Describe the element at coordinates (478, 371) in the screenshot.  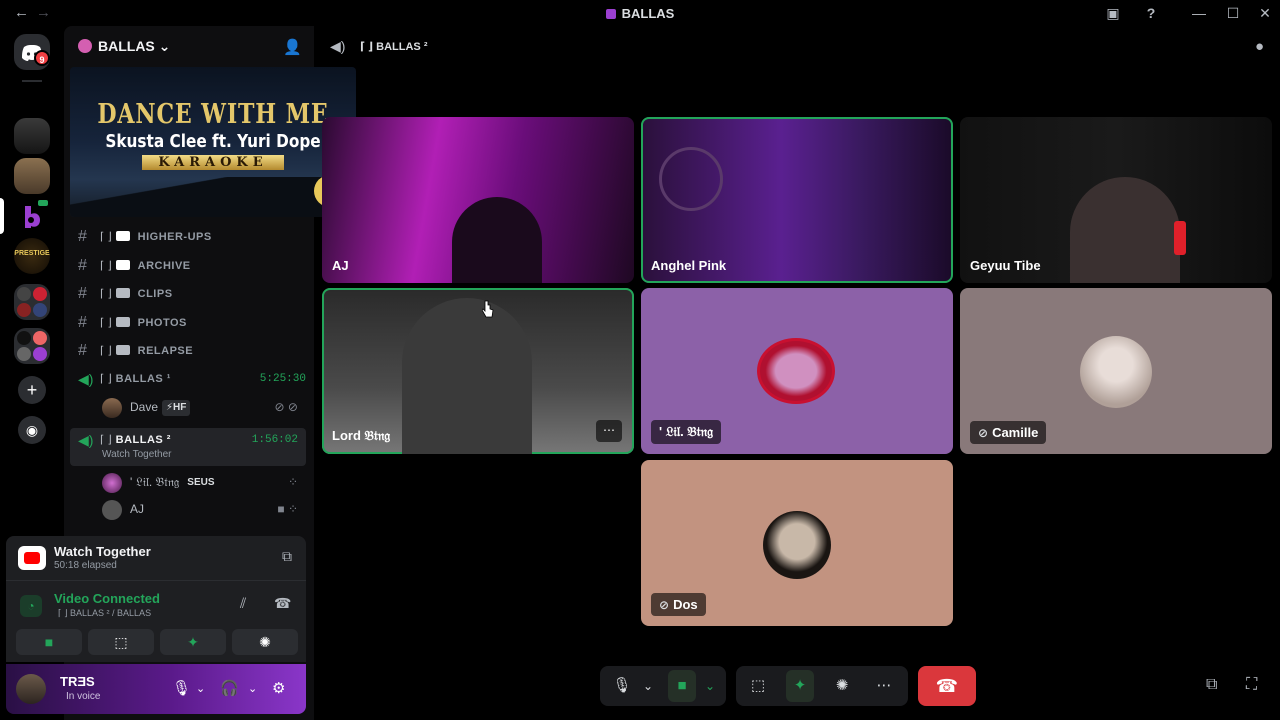
I see `video-tile-lord-btng: Lord 𝔅𝔱𝔫𝔤 ⋯` at that location.